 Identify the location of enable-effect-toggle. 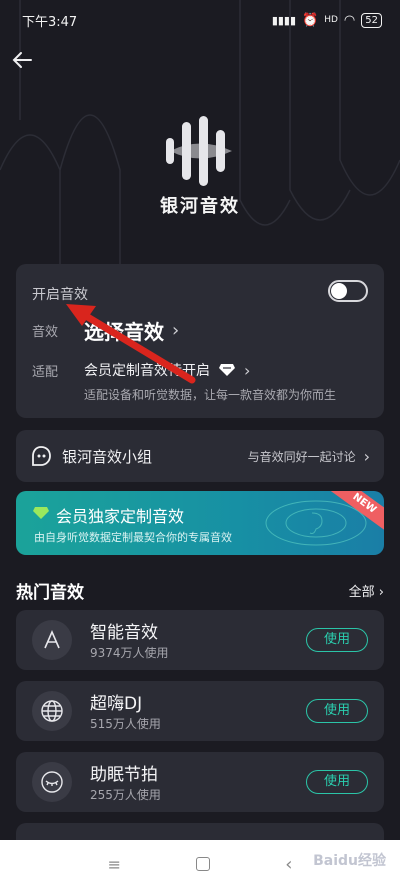
(348, 291).